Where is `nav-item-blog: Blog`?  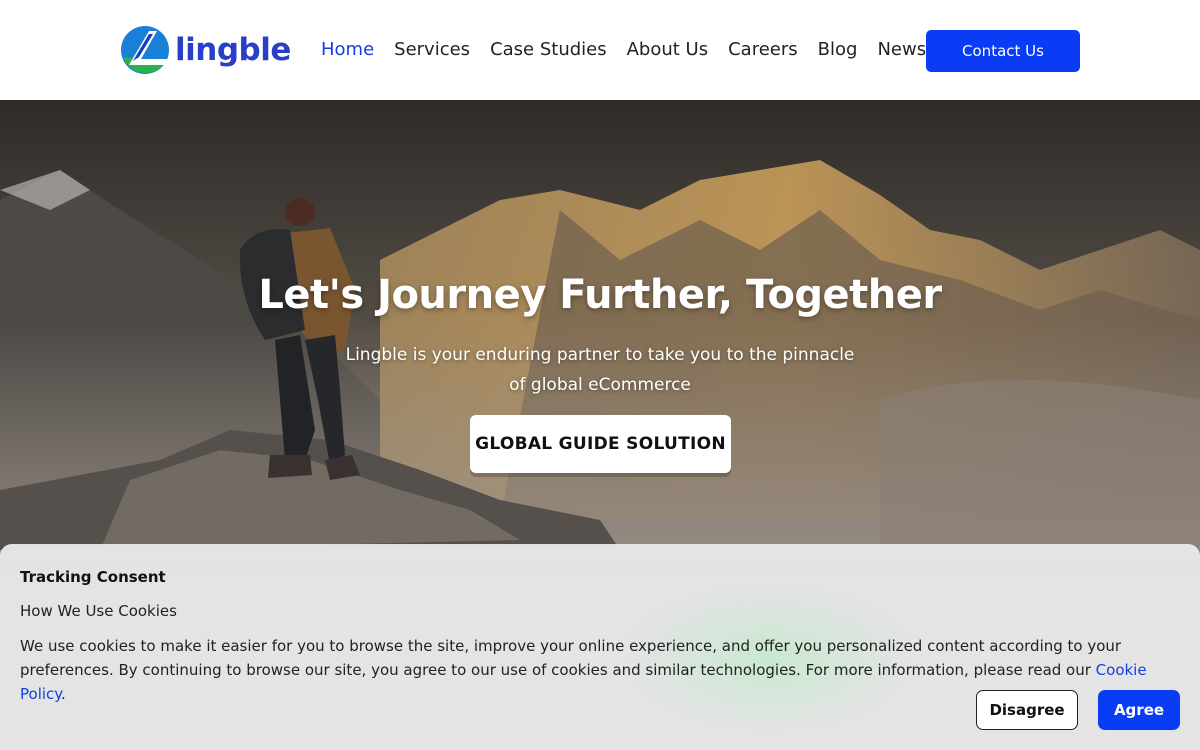
nav-item-blog: Blog is located at coordinates (838, 50).